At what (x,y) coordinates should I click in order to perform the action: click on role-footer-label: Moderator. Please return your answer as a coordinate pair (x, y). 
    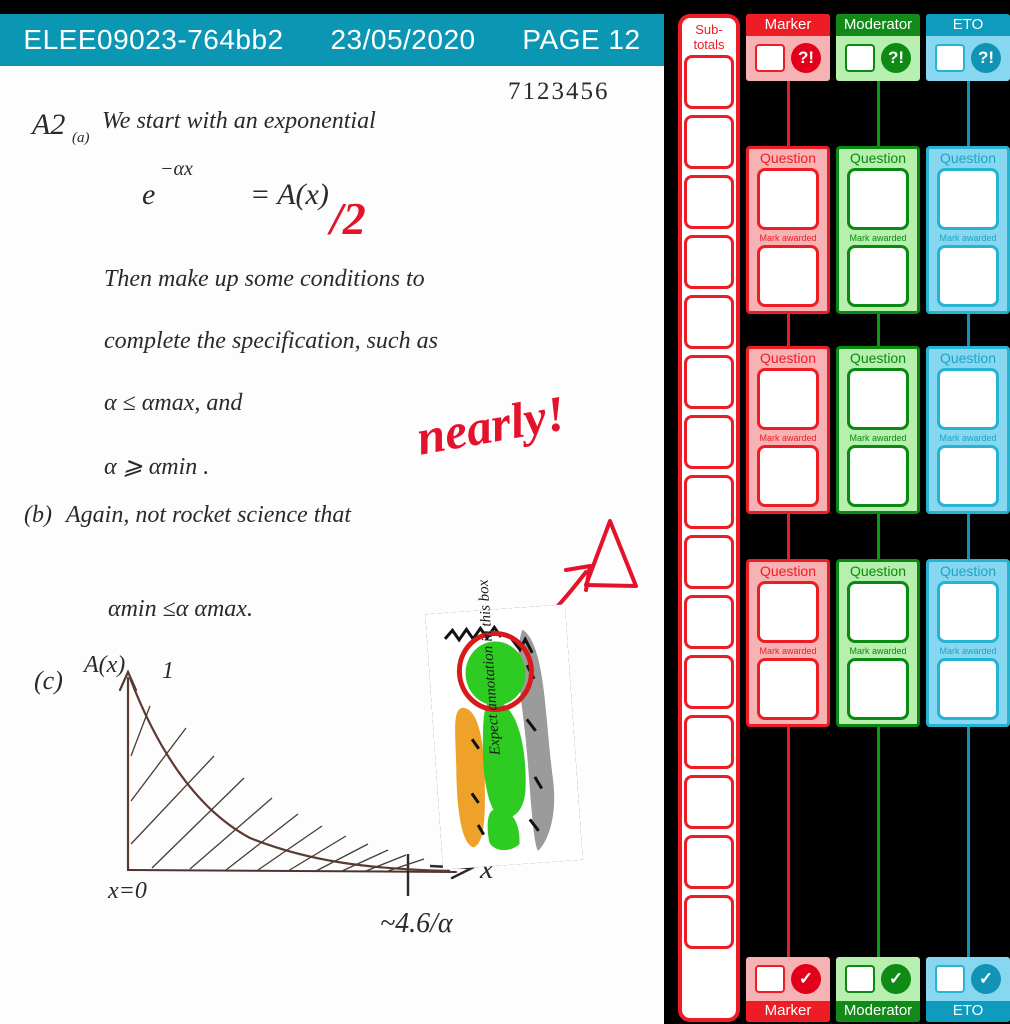
    Looking at the image, I should click on (878, 1011).